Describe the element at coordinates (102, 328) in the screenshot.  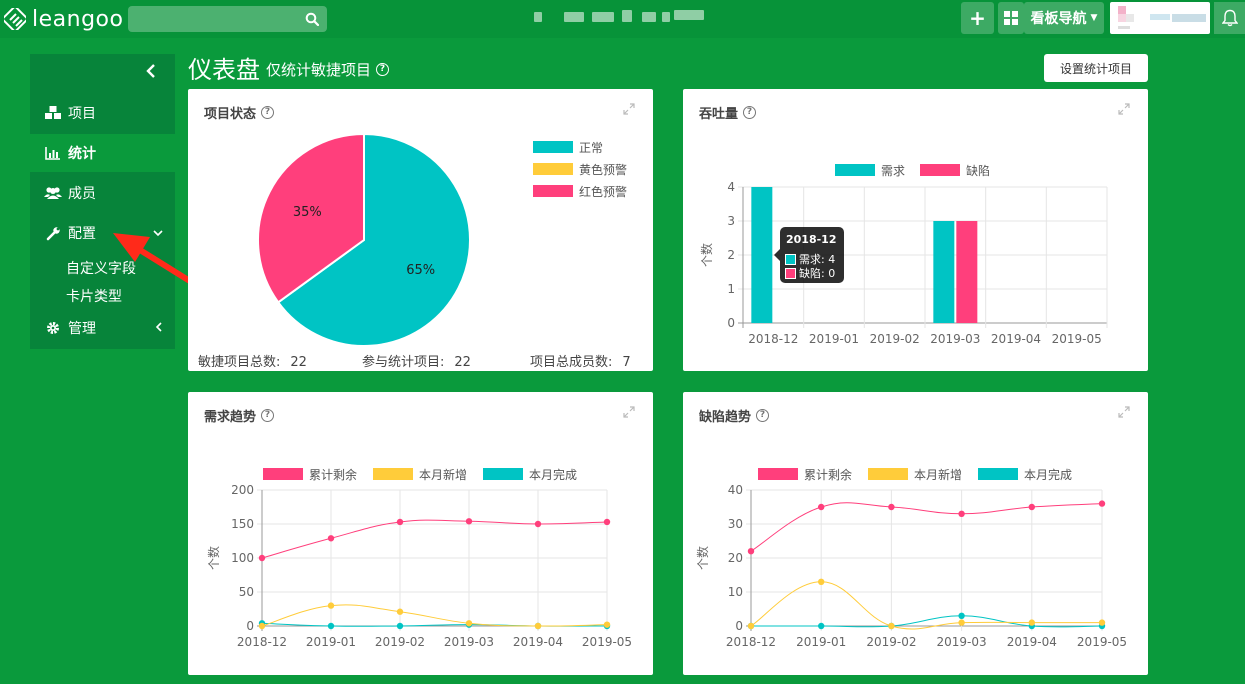
I see `sidebar-item-admin: 管理` at that location.